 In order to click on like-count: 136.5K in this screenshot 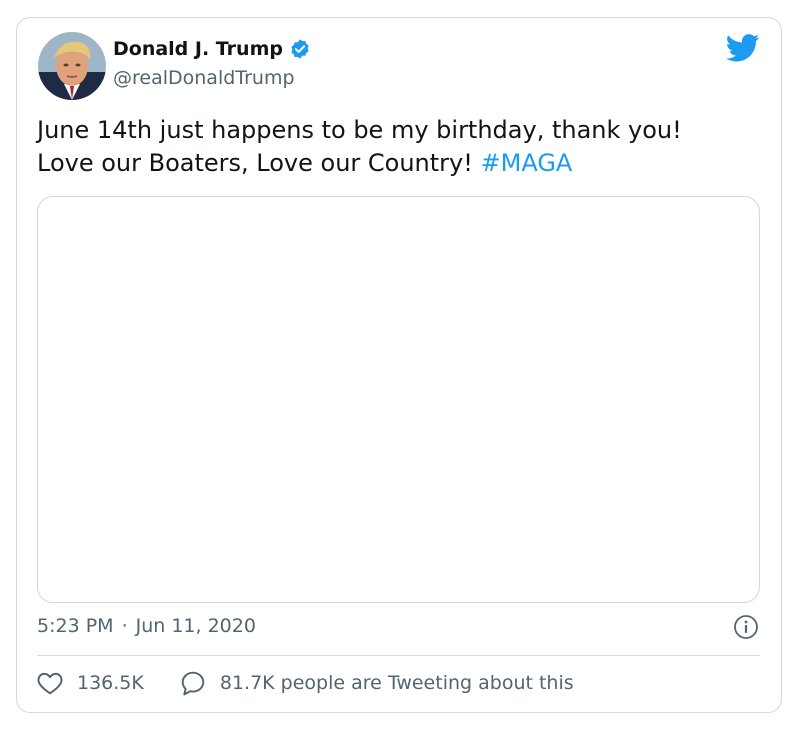, I will do `click(110, 683)`.